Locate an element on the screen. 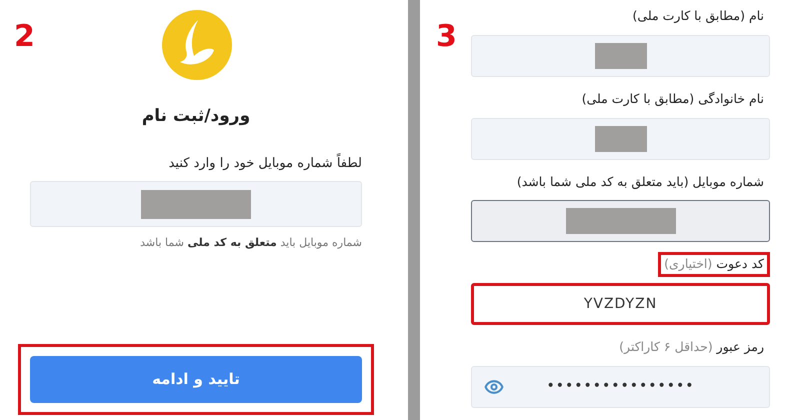 The image size is (800, 420). field-label: لطفاً شماره موبایل خود را وارد کنید is located at coordinates (265, 163).